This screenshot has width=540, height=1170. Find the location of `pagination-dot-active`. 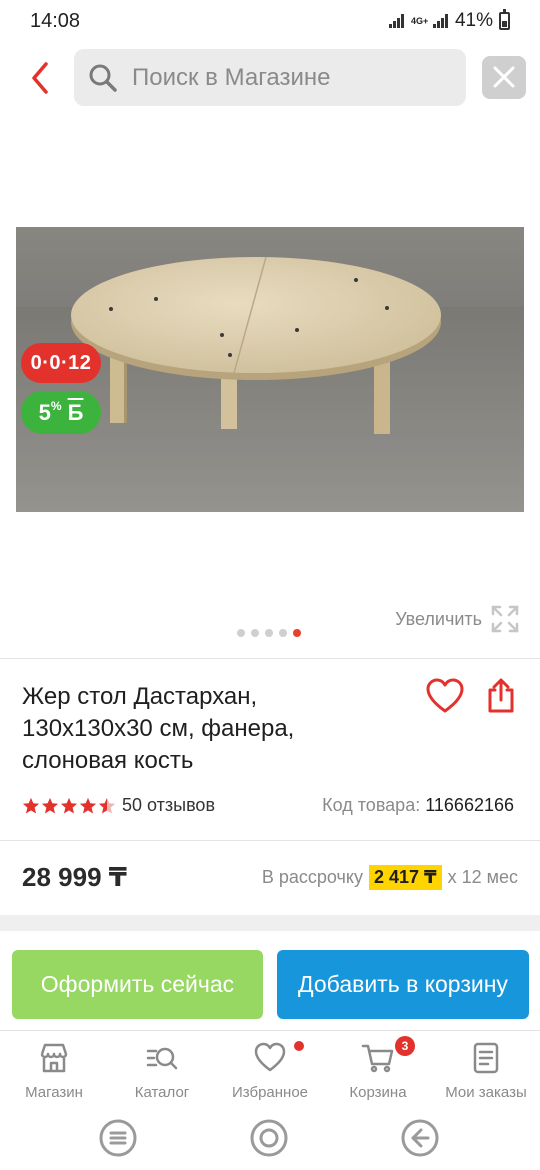

pagination-dot-active is located at coordinates (297, 633).